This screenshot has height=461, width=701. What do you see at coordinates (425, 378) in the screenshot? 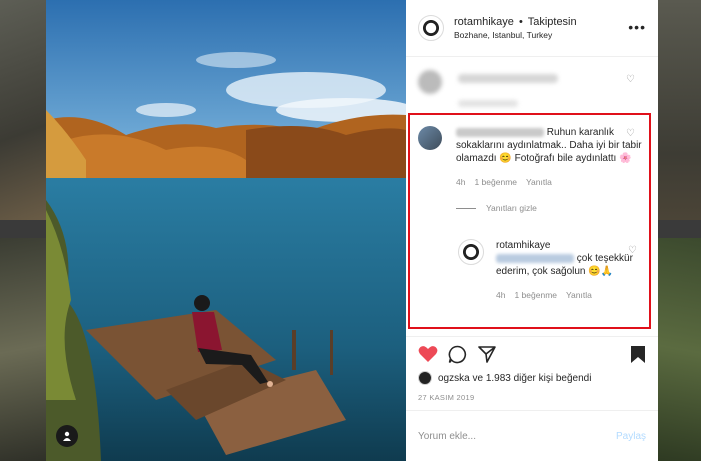
I see `liker-avatar` at bounding box center [425, 378].